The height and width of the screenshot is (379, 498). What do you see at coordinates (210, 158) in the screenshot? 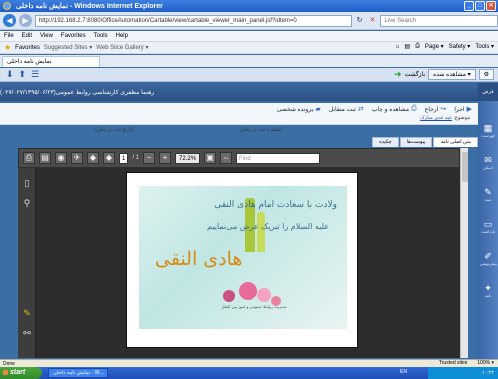
I see `pdf-fit-page-icon: ▣` at bounding box center [210, 158].